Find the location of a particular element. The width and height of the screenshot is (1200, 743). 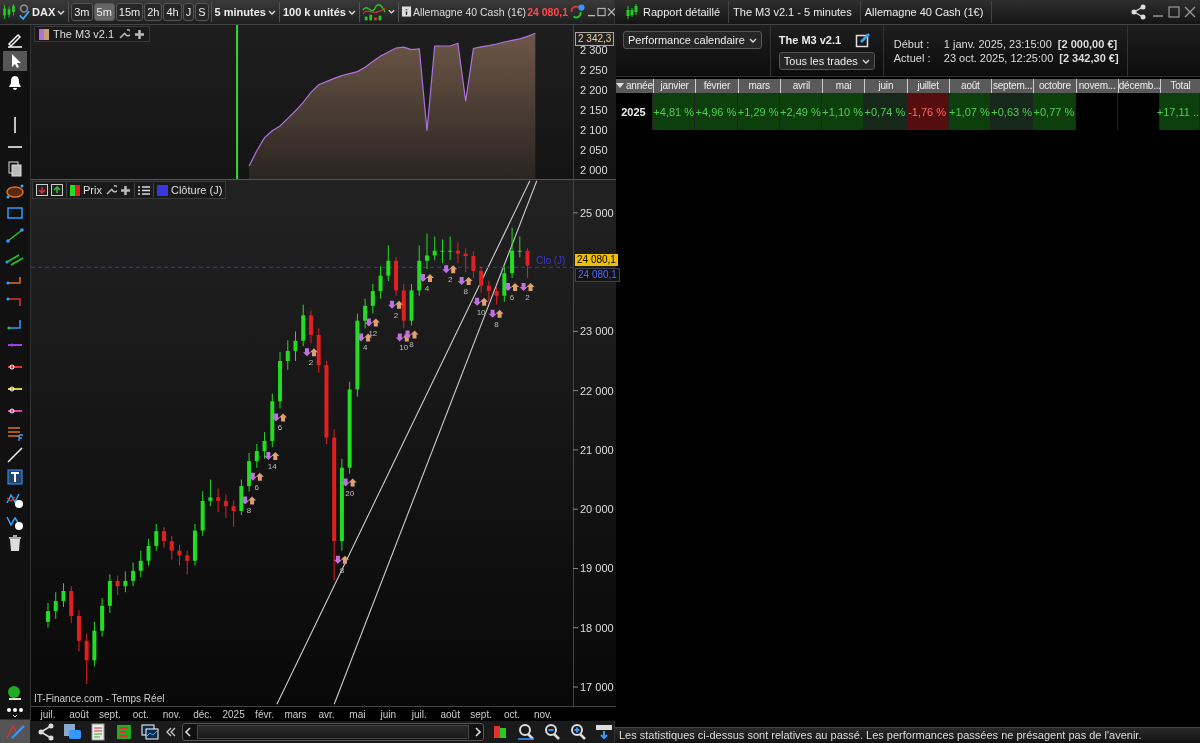

interval-button: 15m is located at coordinates (129, 12).